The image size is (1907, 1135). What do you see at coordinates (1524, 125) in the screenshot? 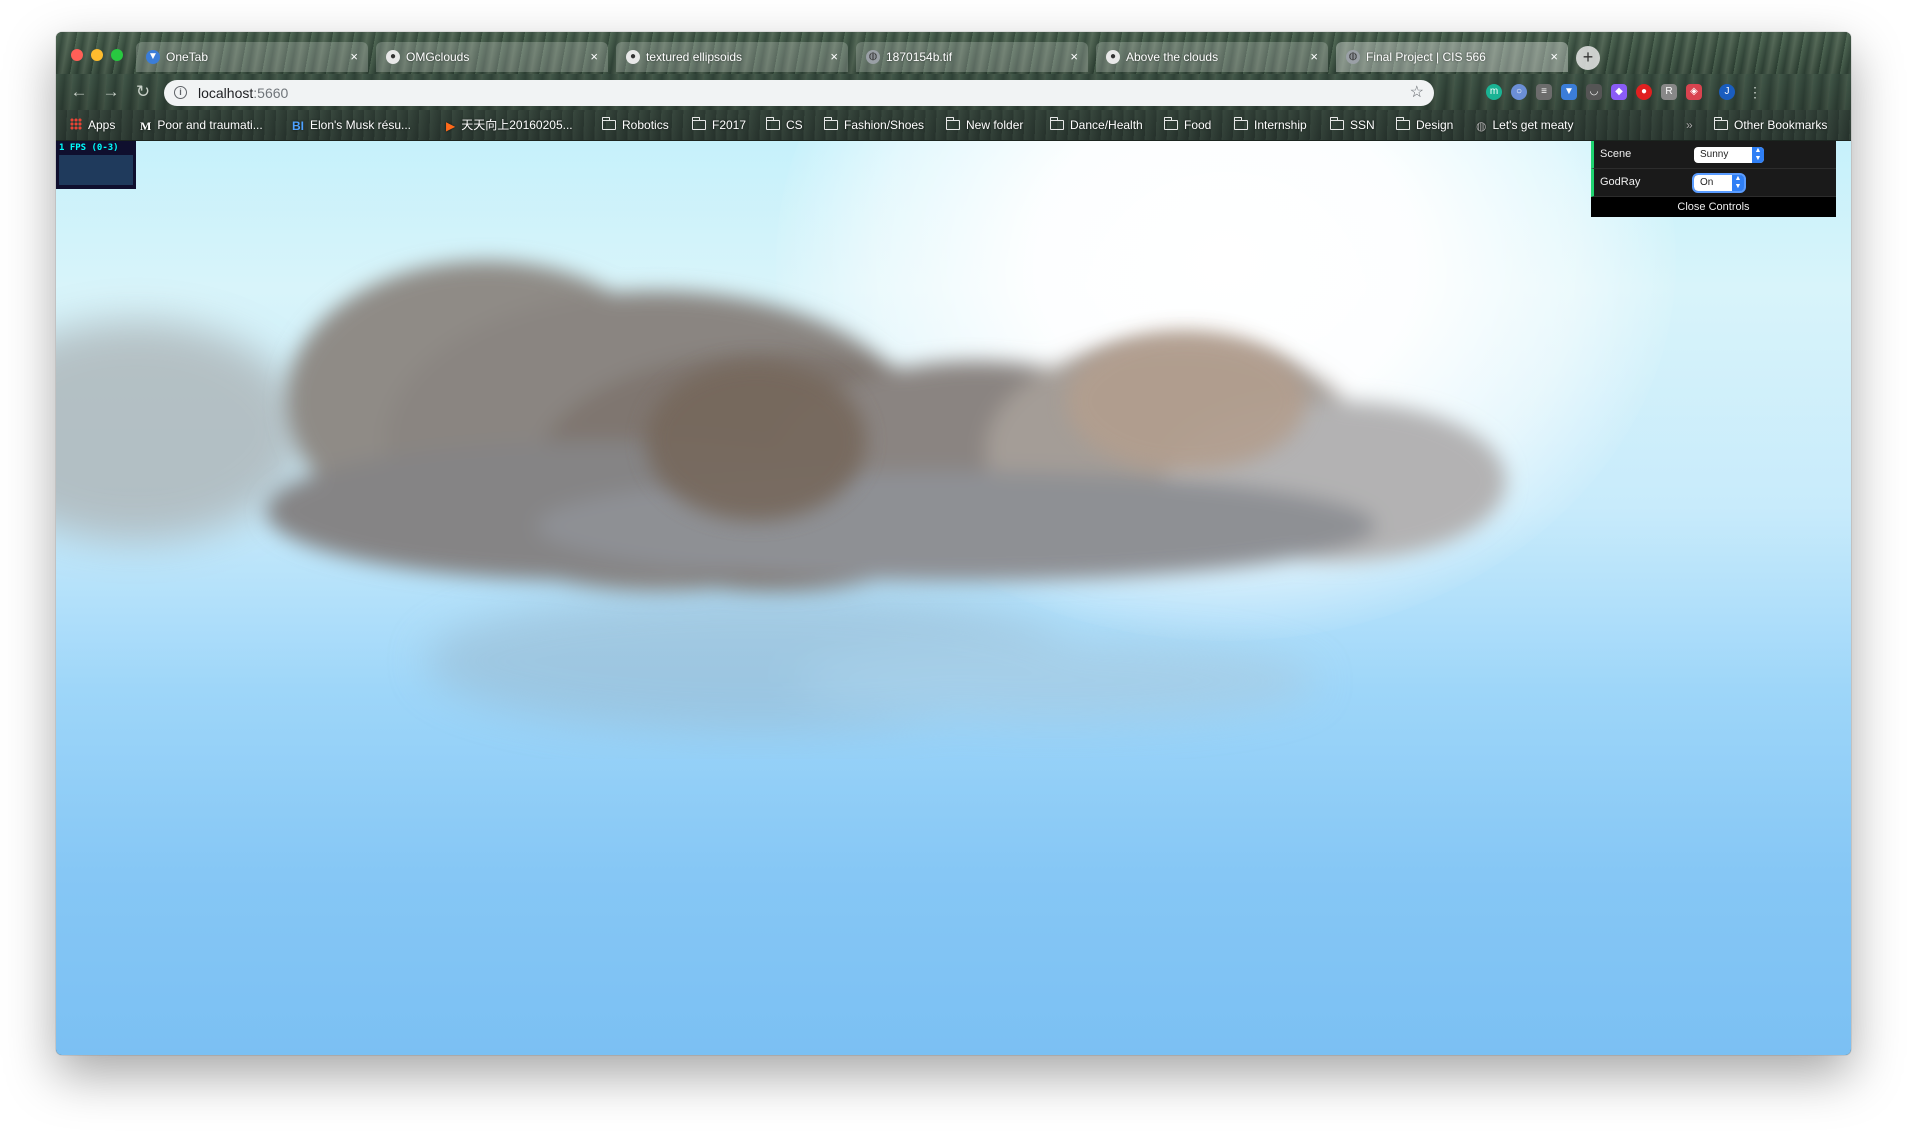
I see `bookmark-lets-get-meaty: ◍ Let's get meaty` at bounding box center [1524, 125].